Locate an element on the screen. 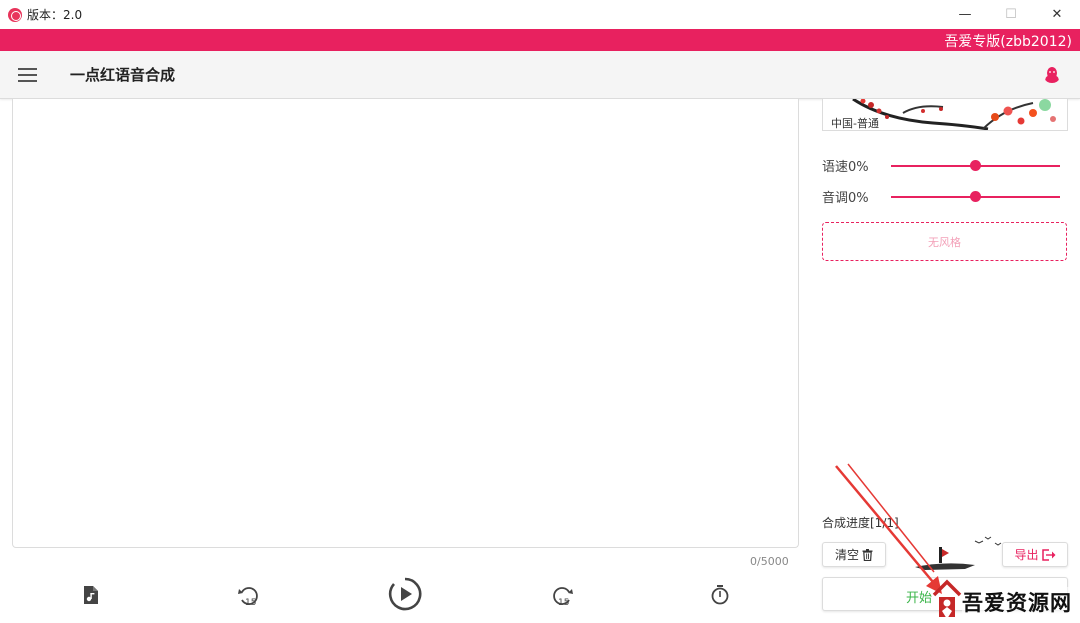 The width and height of the screenshot is (1080, 623). window-title: 版本：2.0 is located at coordinates (55, 15).